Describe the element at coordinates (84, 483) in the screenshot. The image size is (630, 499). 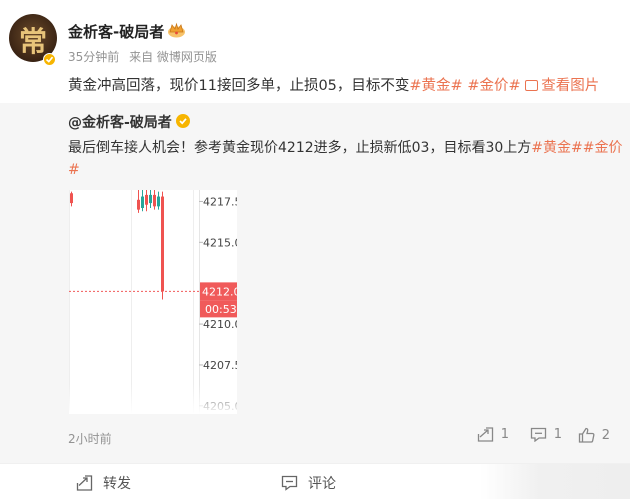
I see `repost-icon` at that location.